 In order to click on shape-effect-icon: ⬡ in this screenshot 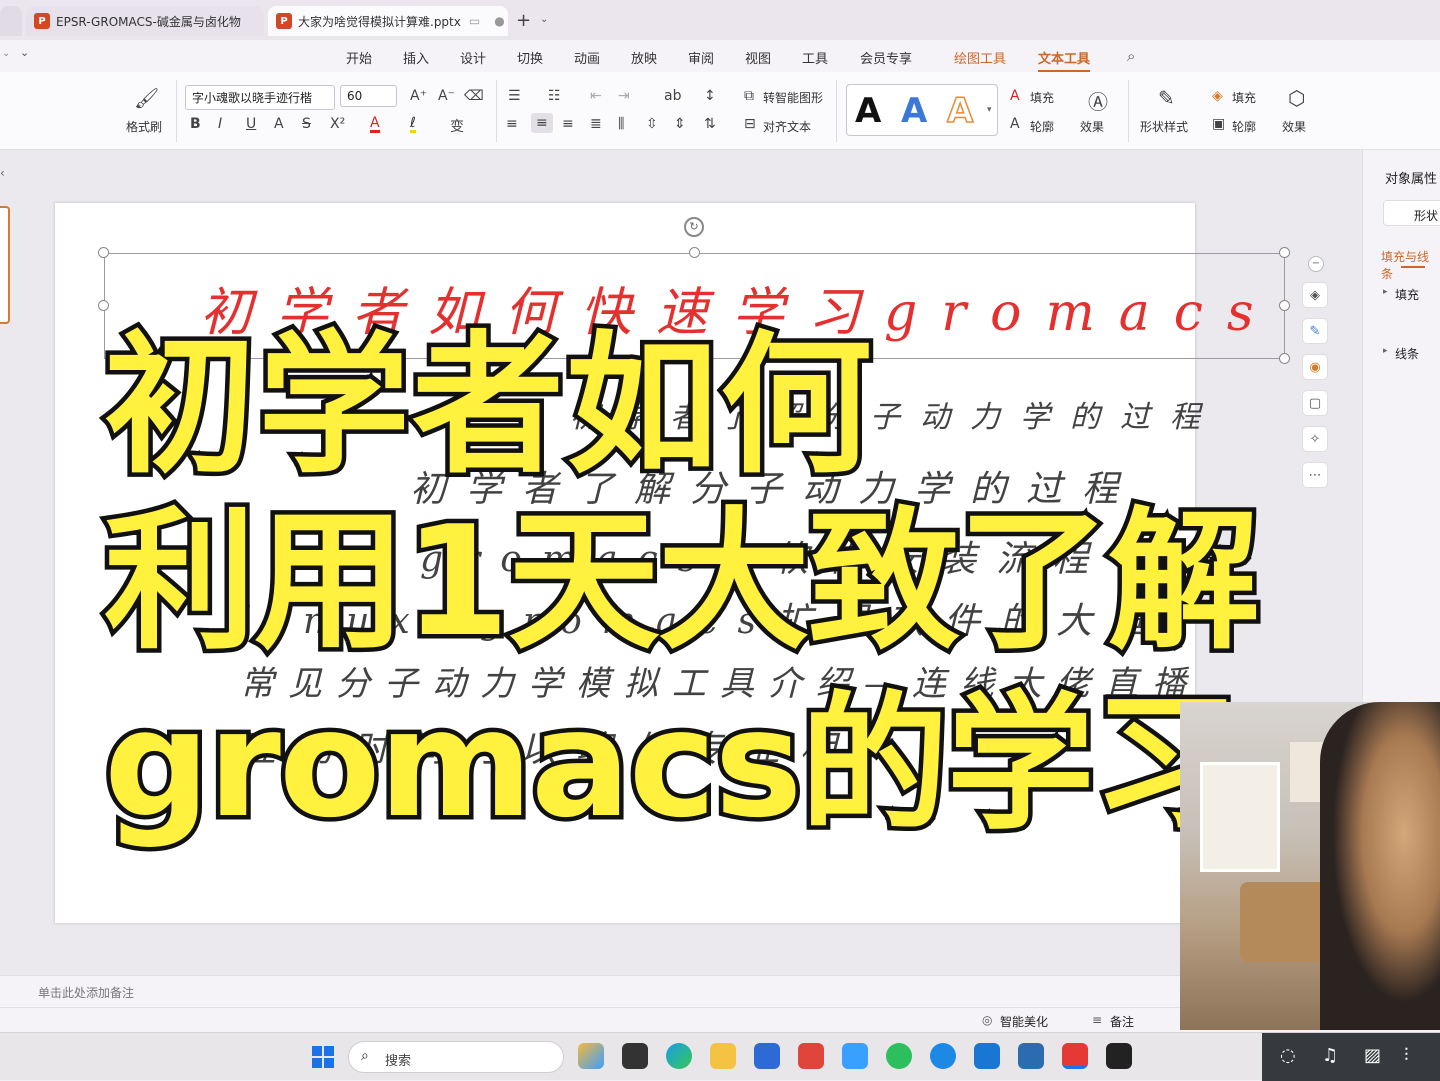, I will do `click(1296, 98)`.